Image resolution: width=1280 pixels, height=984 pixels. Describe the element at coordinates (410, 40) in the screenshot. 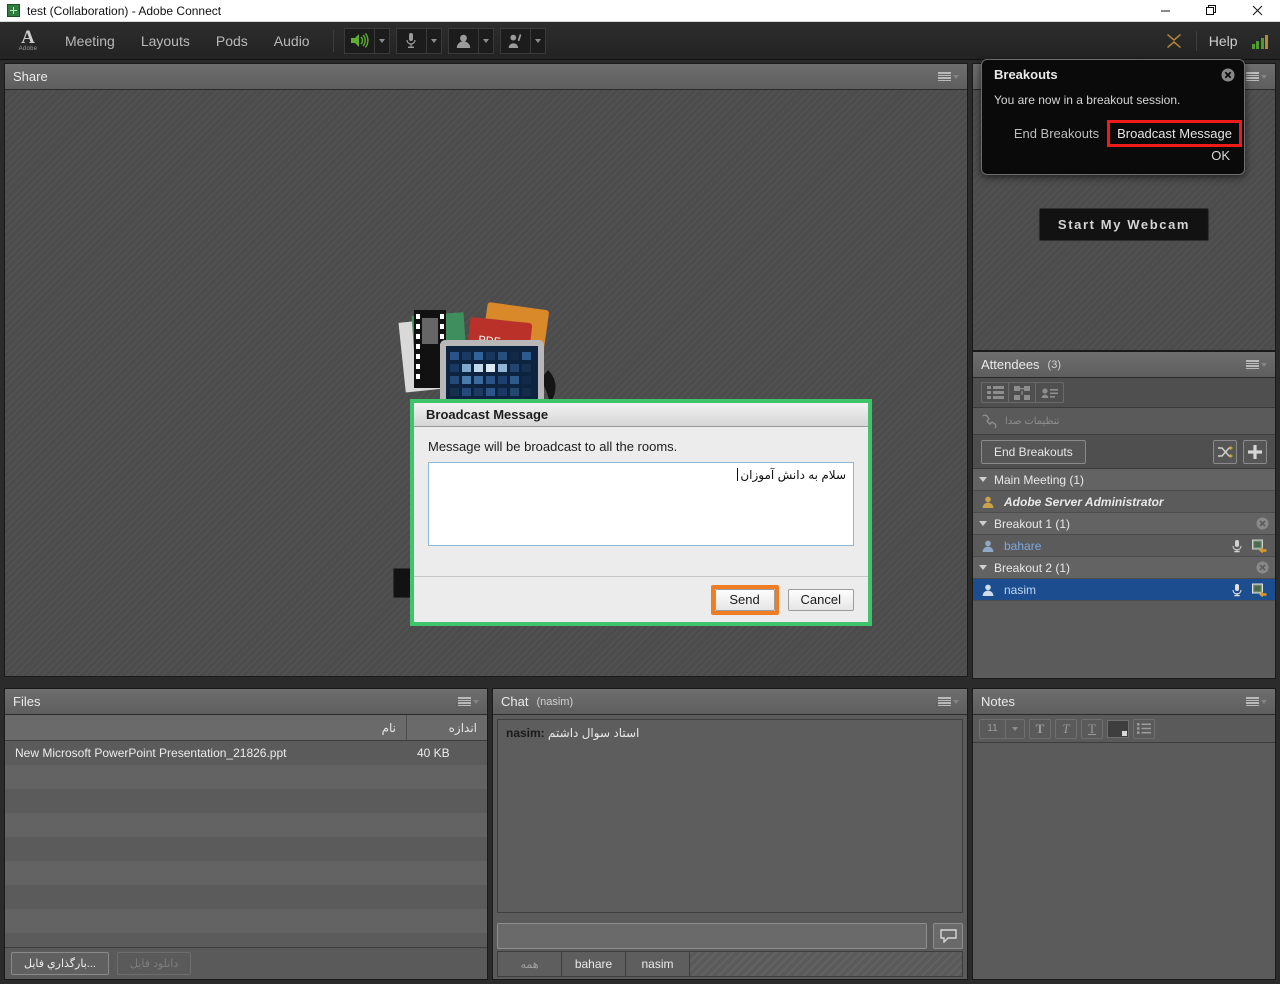

I see `microphone-toggle-button` at that location.